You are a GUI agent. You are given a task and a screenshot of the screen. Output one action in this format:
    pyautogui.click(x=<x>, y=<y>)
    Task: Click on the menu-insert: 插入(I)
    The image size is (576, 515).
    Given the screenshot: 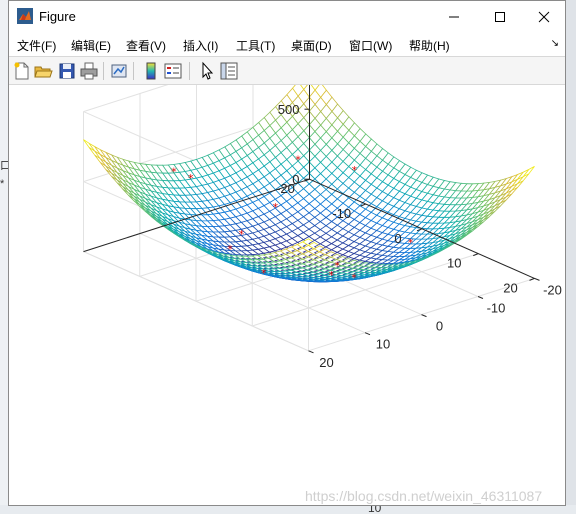 What is the action you would take?
    pyautogui.click(x=200, y=45)
    